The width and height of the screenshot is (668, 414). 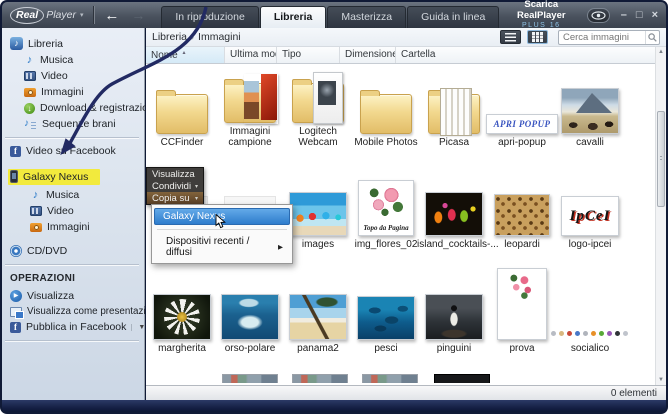 I want to click on sidebar-device-subitem: Video, so click(x=73, y=211).